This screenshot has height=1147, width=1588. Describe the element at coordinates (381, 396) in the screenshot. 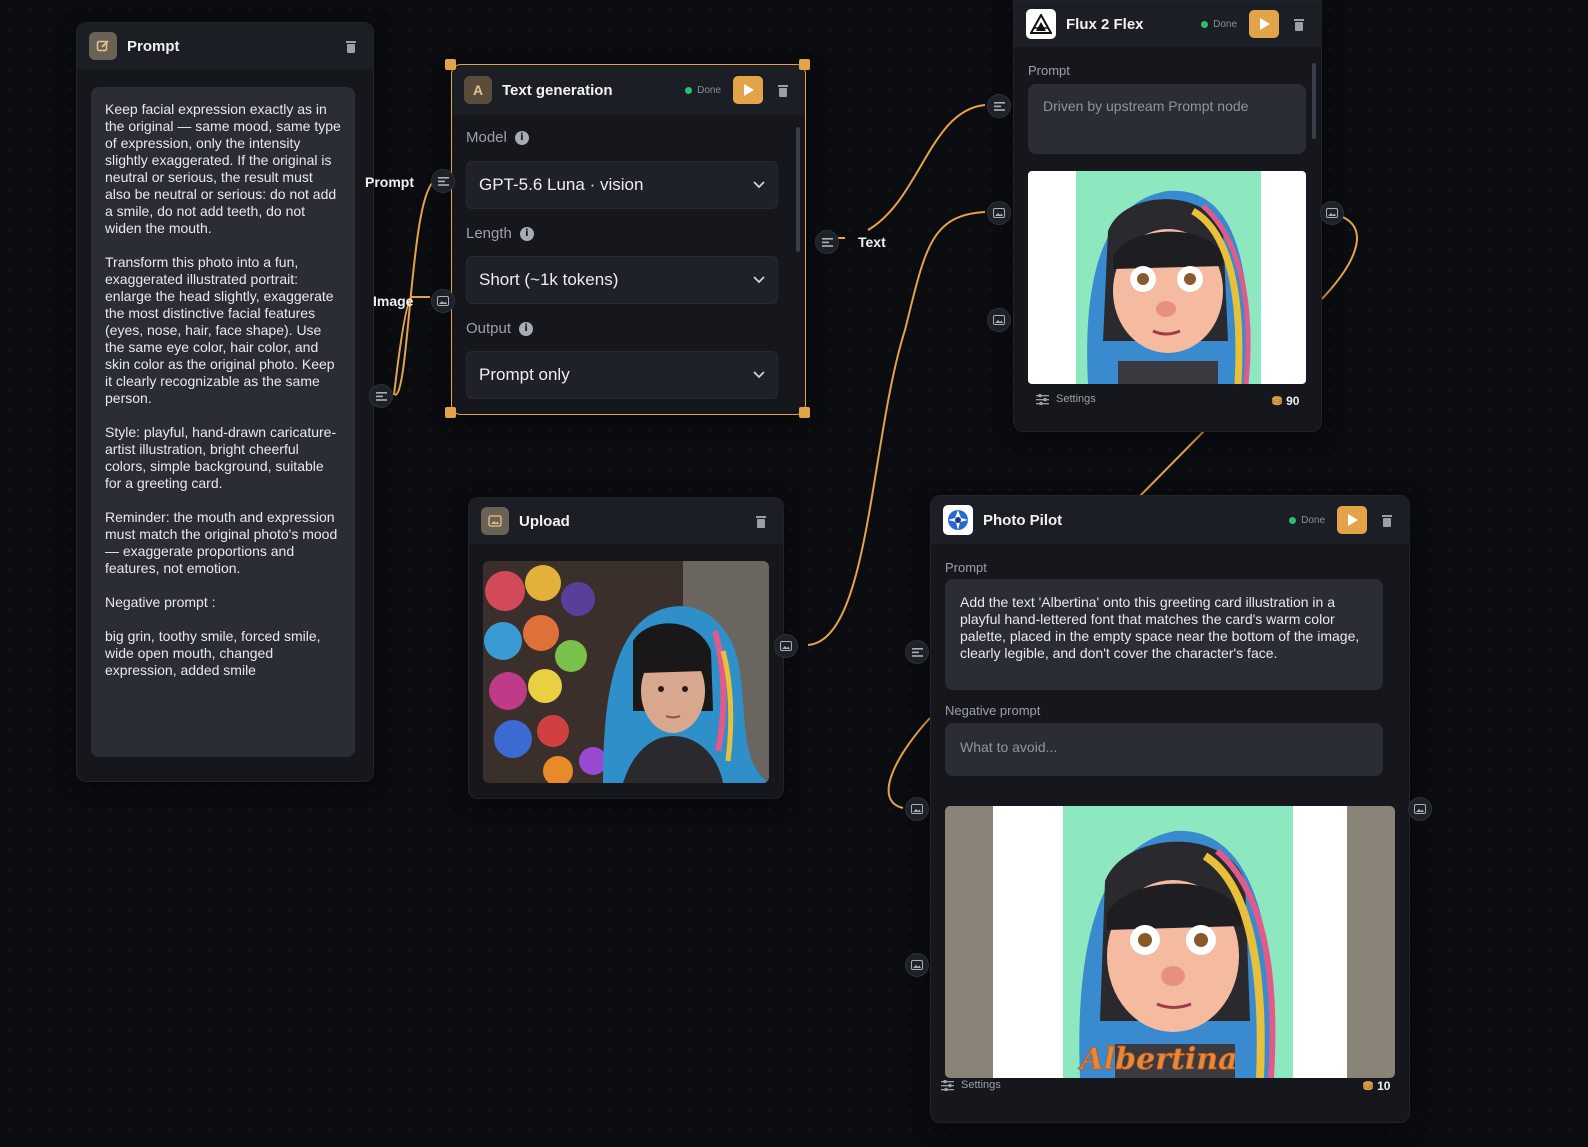

I see `prompt-output-port` at that location.